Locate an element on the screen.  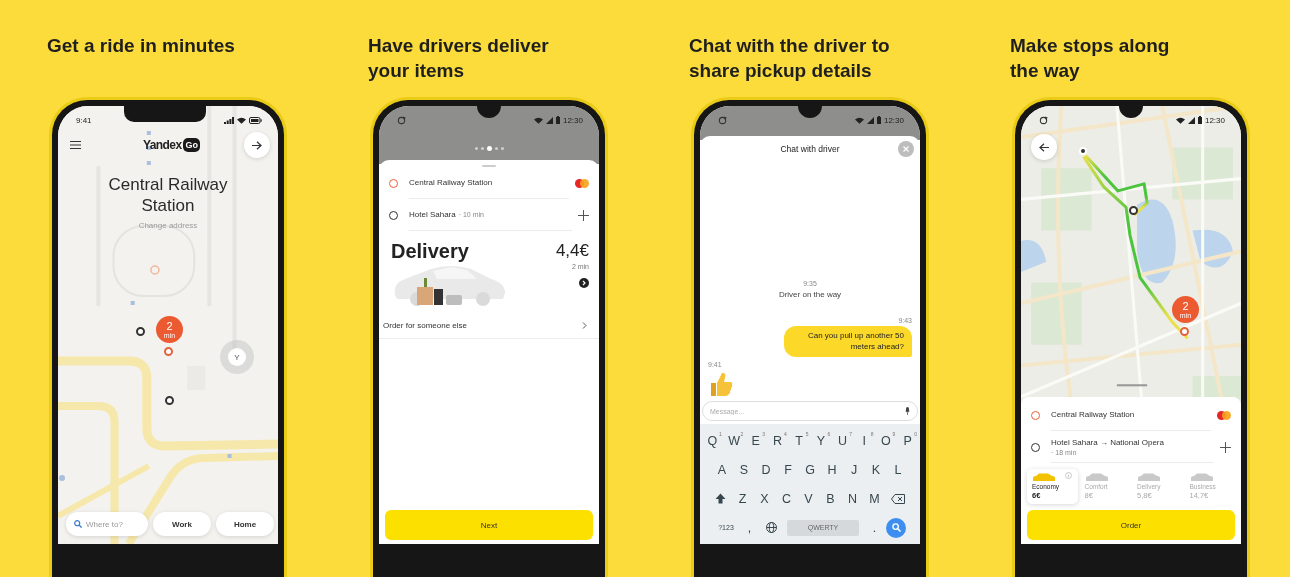
place-name: Hotel Sahara → National Opera is located at coordinates (1107, 442).